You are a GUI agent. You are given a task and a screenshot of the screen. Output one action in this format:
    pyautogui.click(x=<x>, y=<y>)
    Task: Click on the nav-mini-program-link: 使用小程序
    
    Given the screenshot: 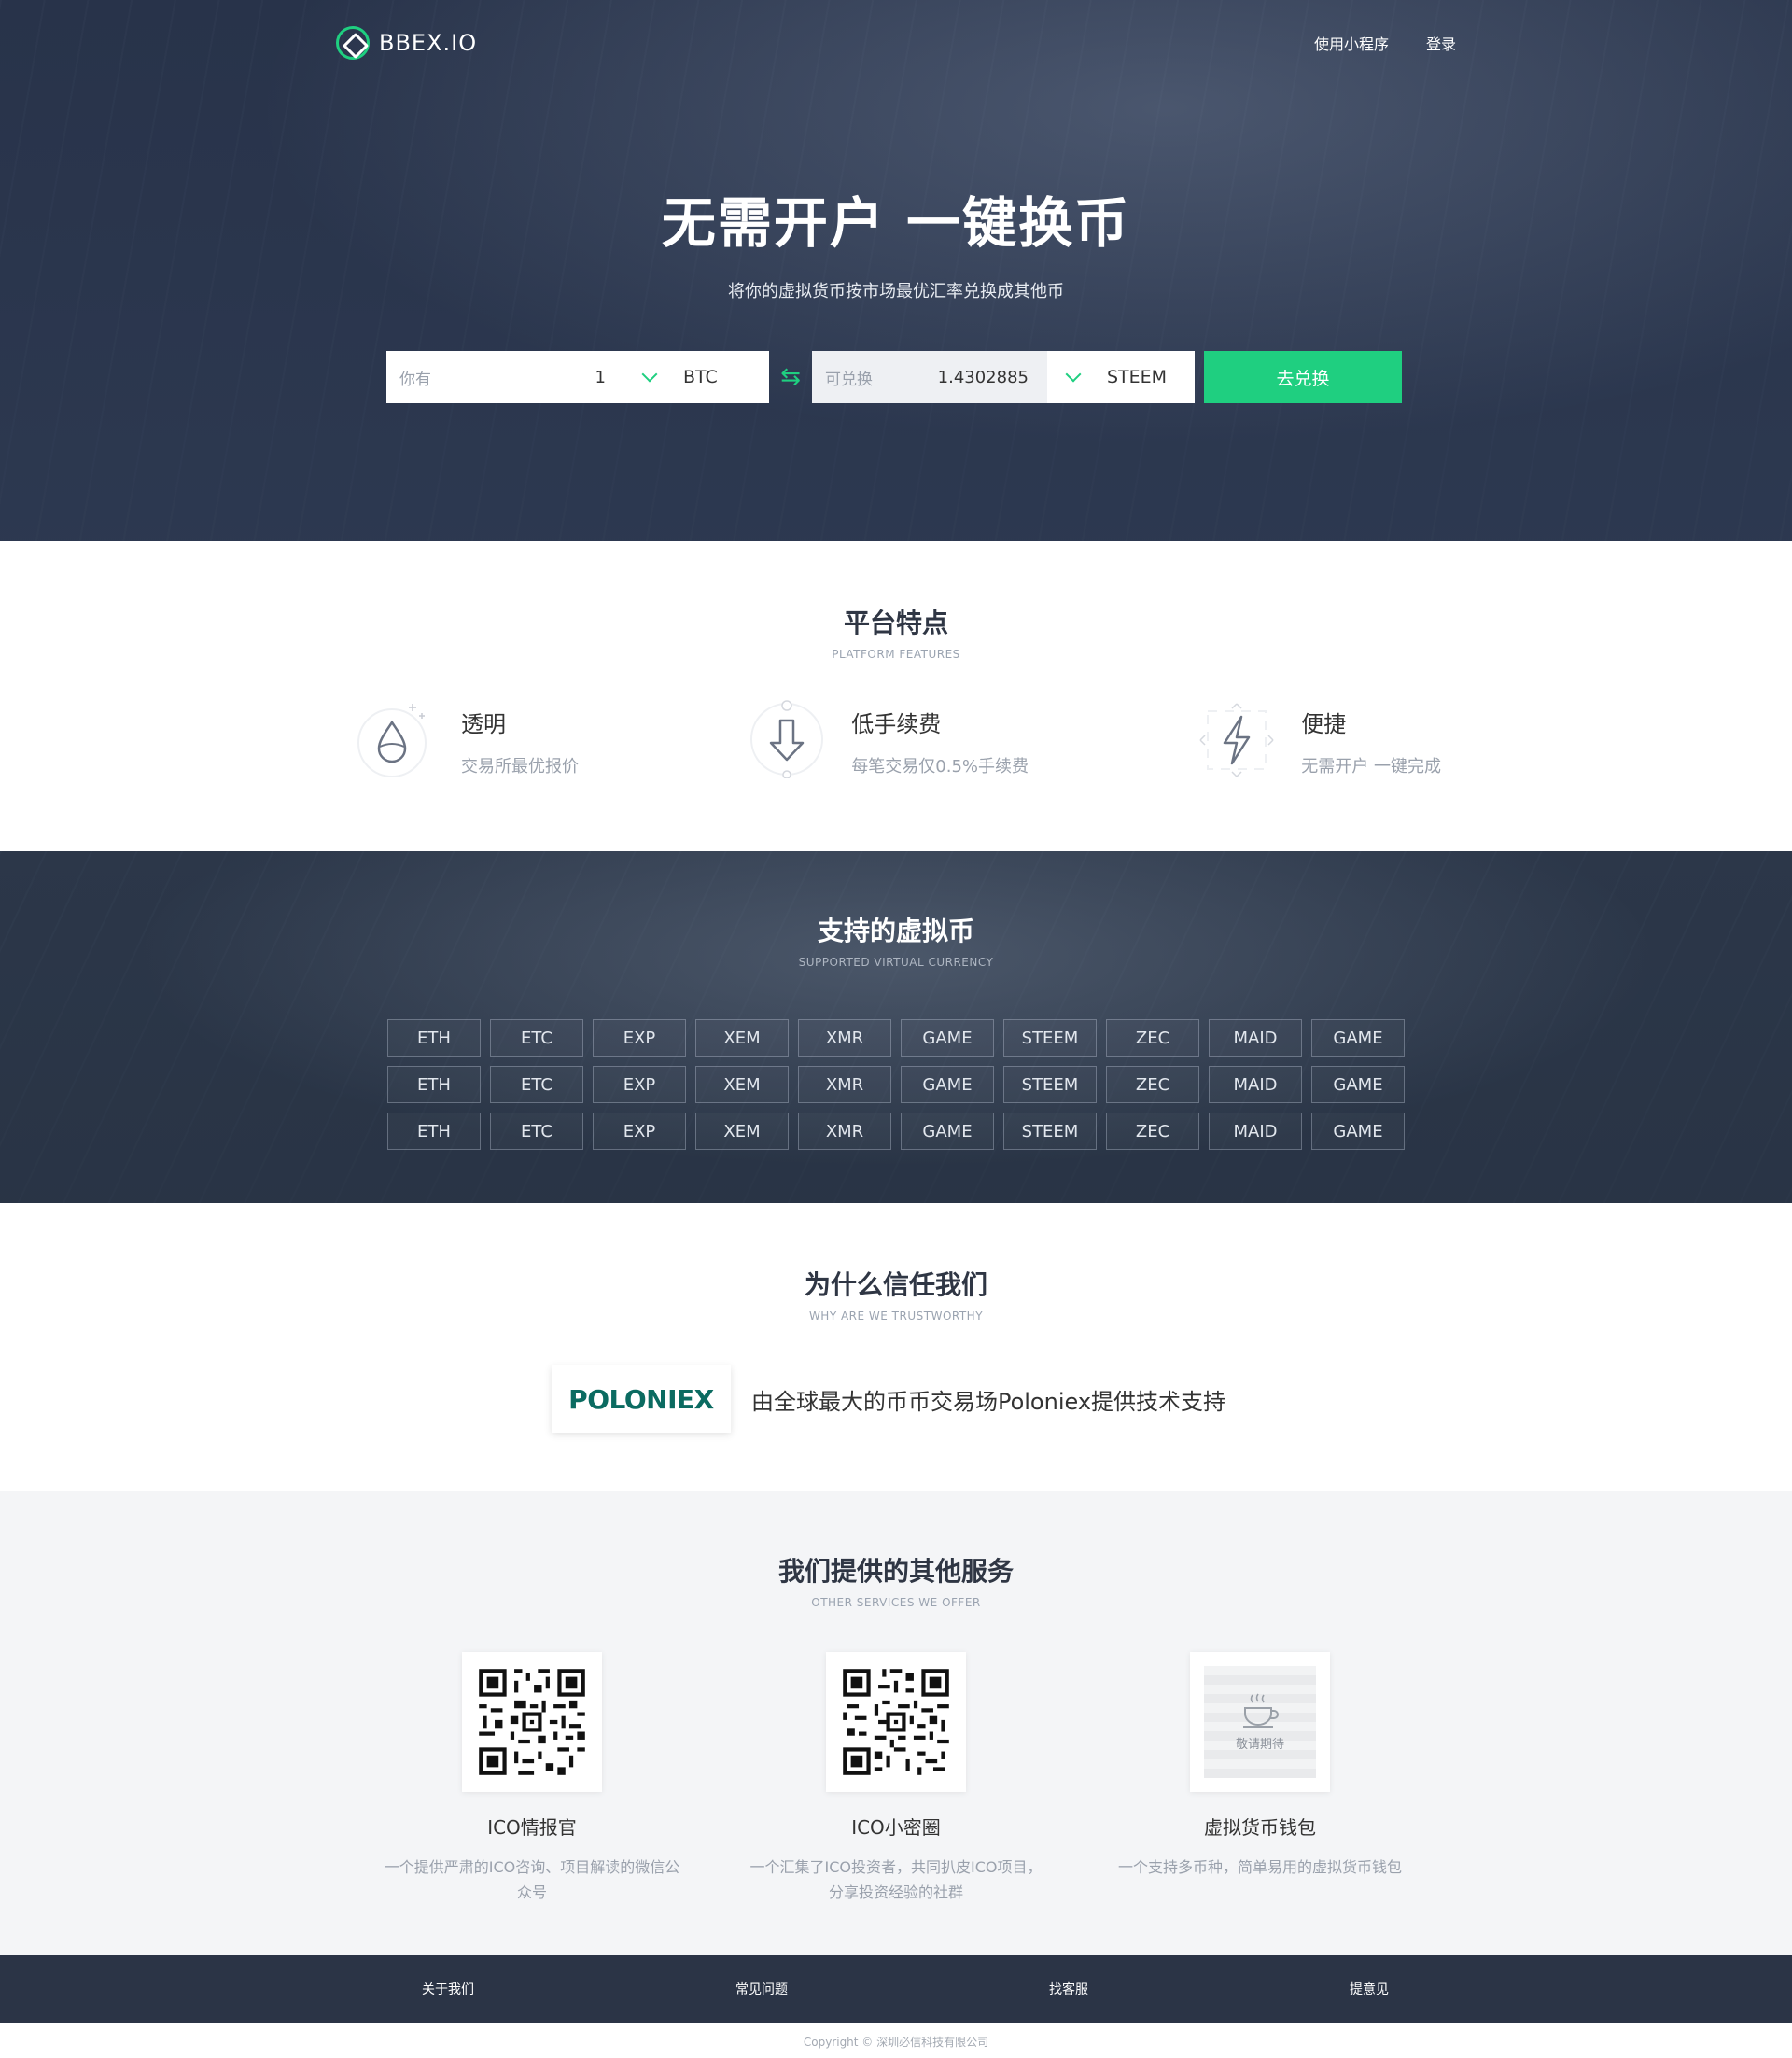 What is the action you would take?
    pyautogui.click(x=1351, y=43)
    